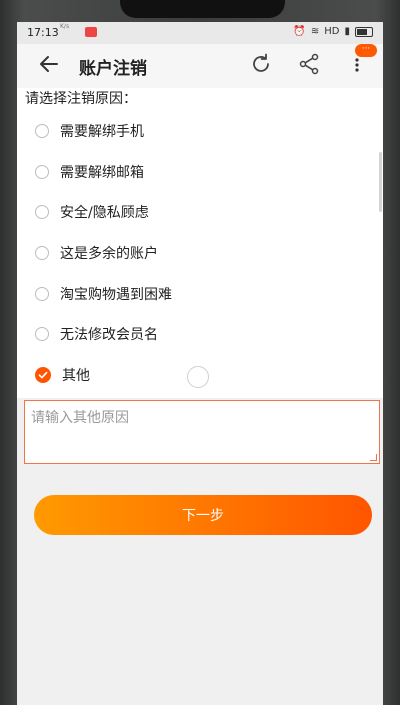 The height and width of the screenshot is (705, 400). What do you see at coordinates (195, 172) in the screenshot?
I see `option-unbind-email: 需要解绑邮箱` at bounding box center [195, 172].